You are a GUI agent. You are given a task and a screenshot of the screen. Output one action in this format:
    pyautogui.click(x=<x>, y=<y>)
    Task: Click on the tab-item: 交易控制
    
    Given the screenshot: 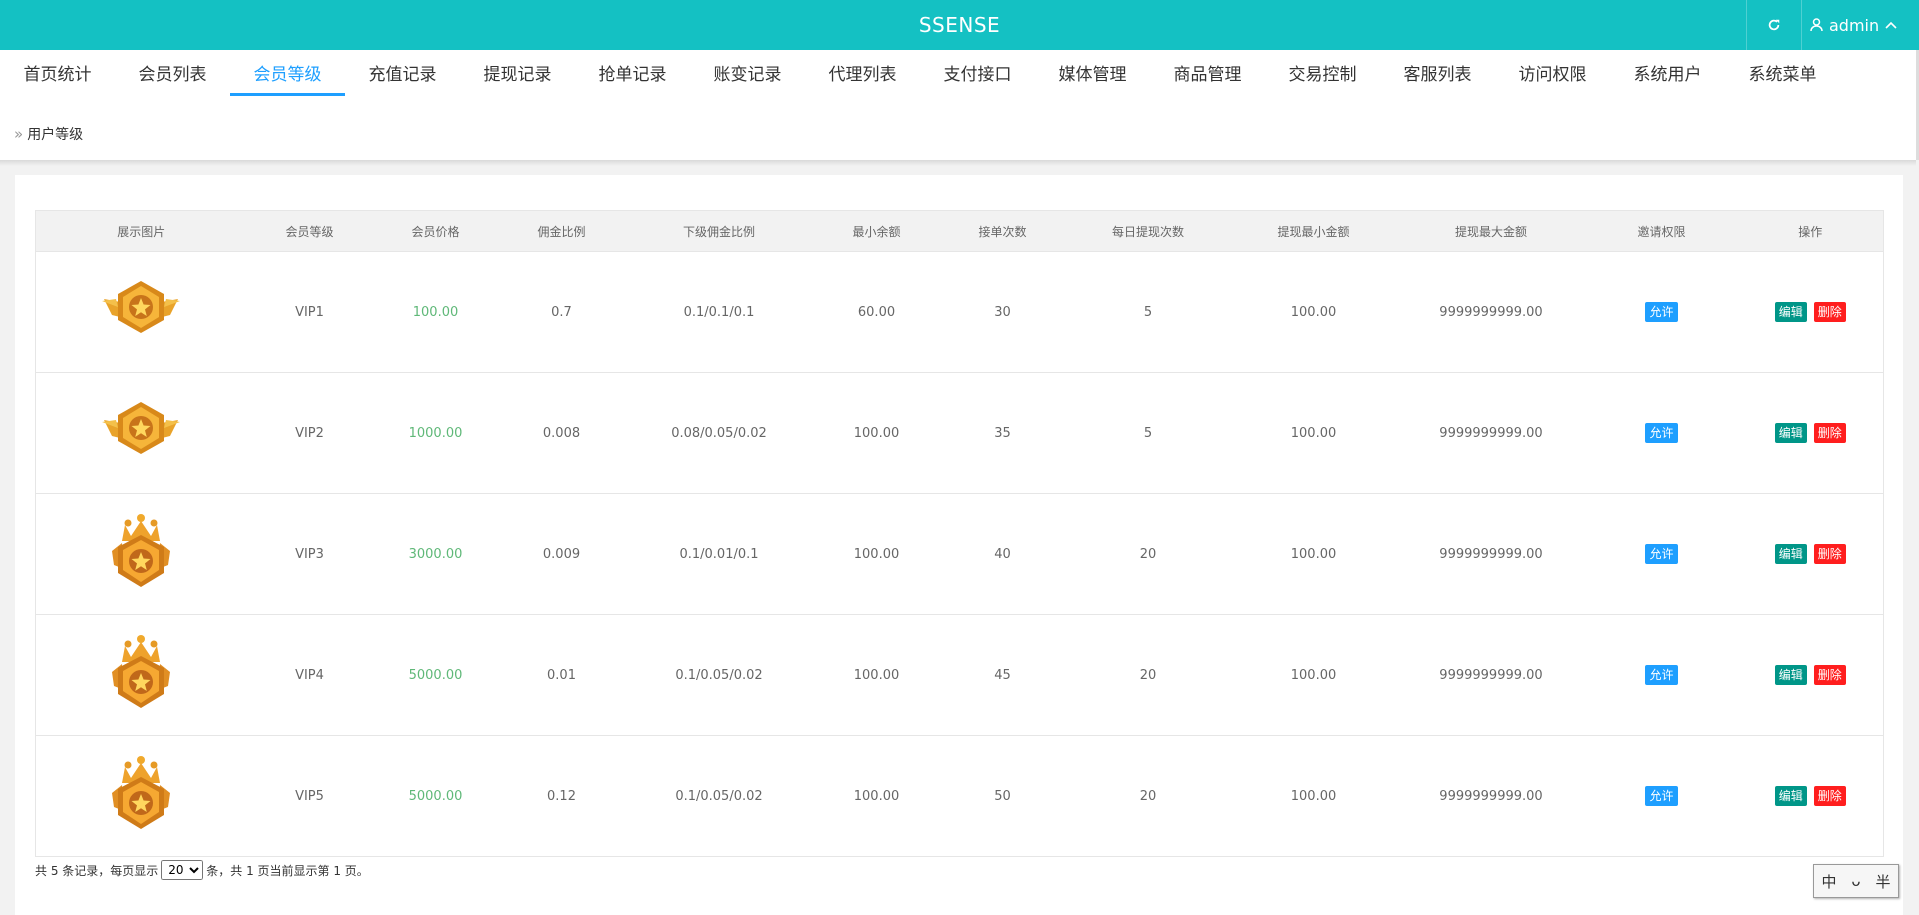 What is the action you would take?
    pyautogui.click(x=1322, y=73)
    